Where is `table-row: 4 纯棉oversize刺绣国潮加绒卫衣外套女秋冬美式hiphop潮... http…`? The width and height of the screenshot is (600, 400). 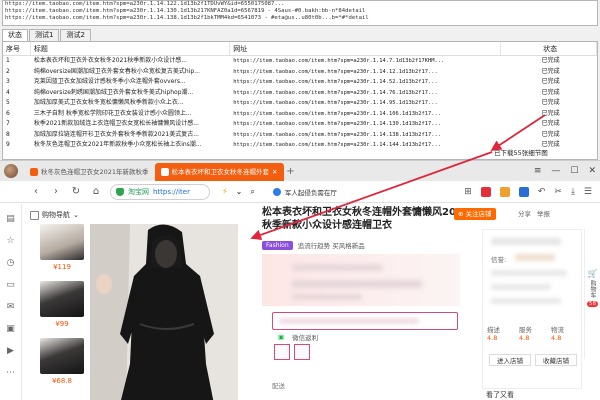
table-row: 4 纯棉oversize刺绣国潮加绒卫衣外套女秋冬美式hiphop潮... http… is located at coordinates (300, 93).